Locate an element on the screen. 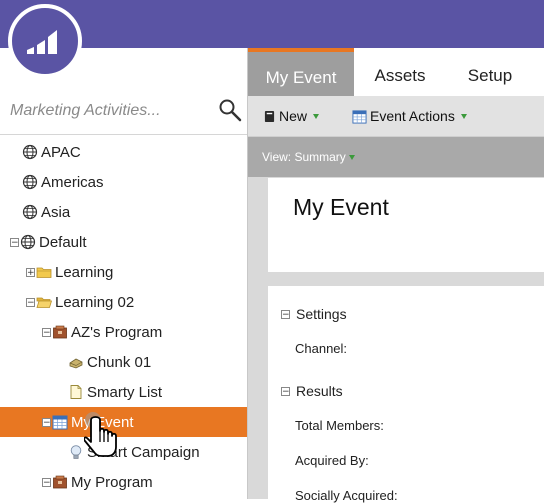 This screenshot has height=503, width=544. results-label: Results is located at coordinates (319, 391).